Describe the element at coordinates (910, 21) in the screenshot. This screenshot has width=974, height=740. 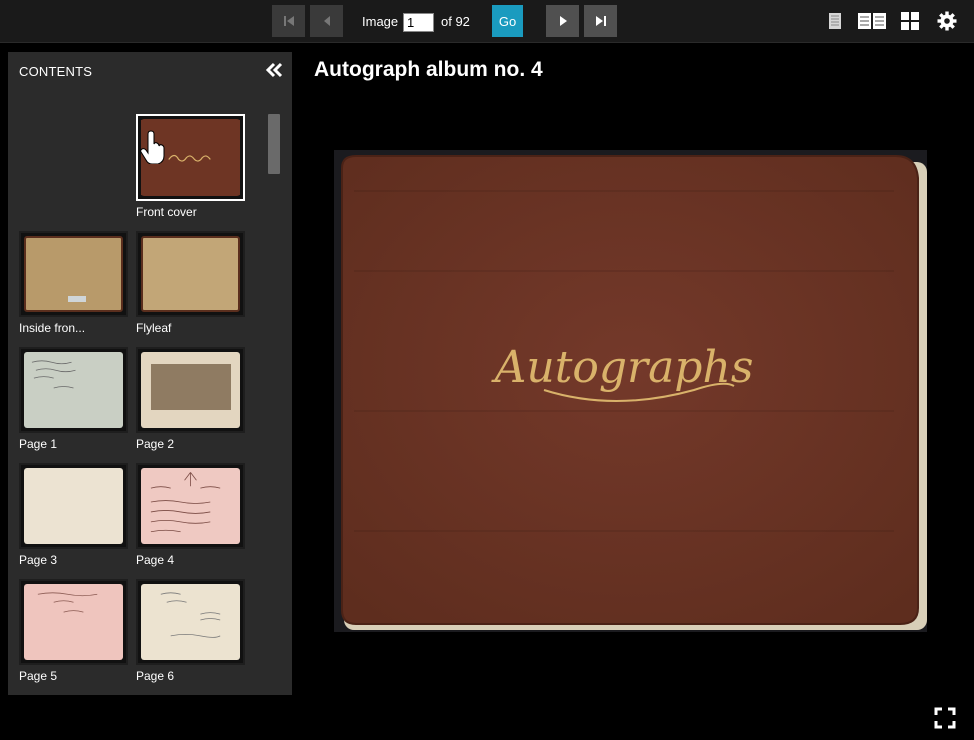
I see `grid-view-icon` at that location.